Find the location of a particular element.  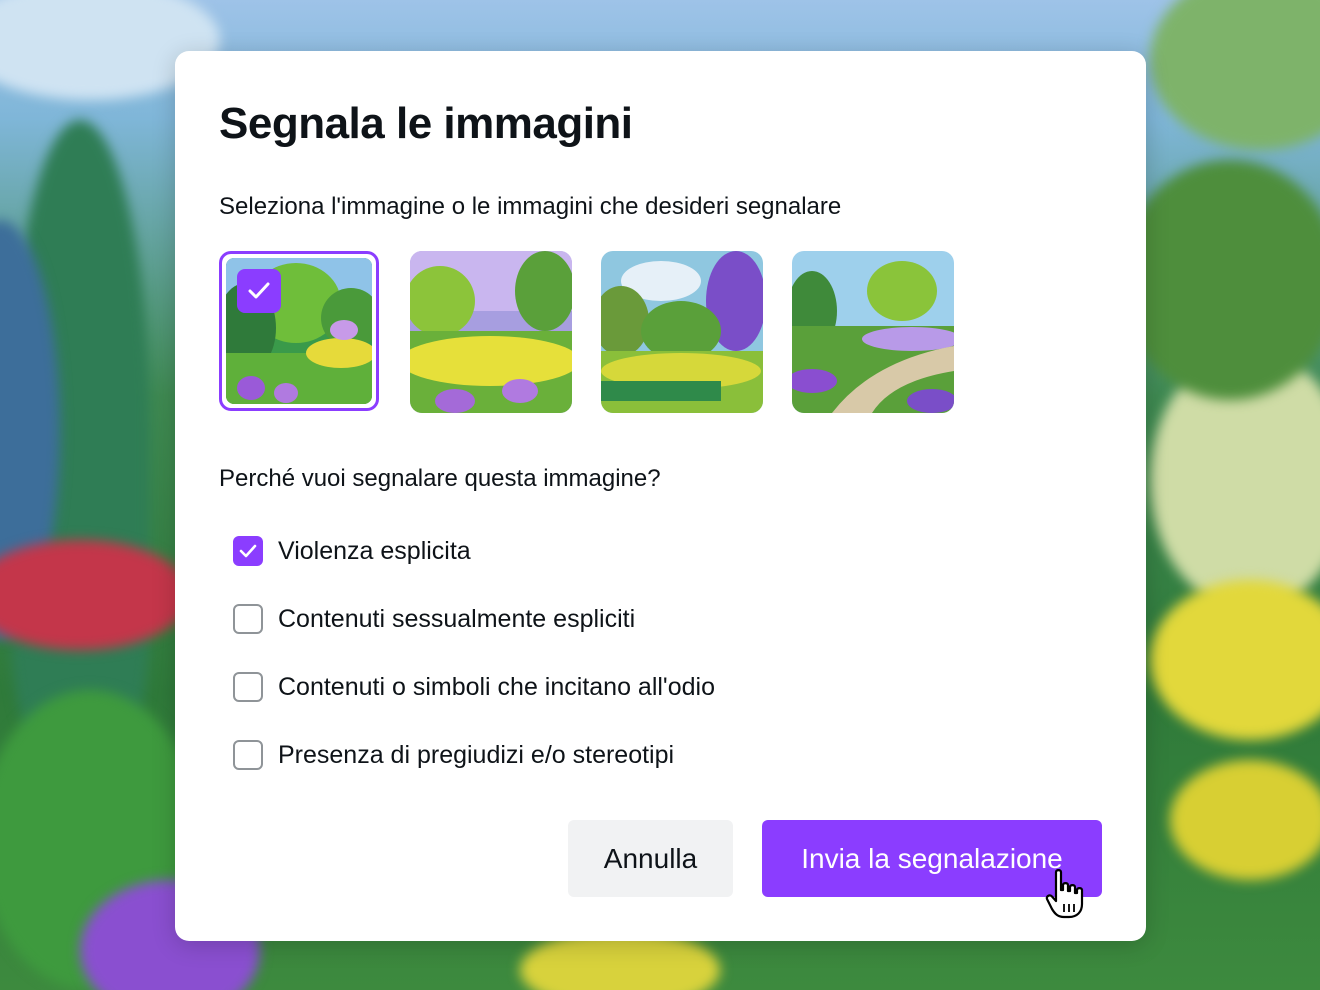

checkbox-checked is located at coordinates (248, 551).